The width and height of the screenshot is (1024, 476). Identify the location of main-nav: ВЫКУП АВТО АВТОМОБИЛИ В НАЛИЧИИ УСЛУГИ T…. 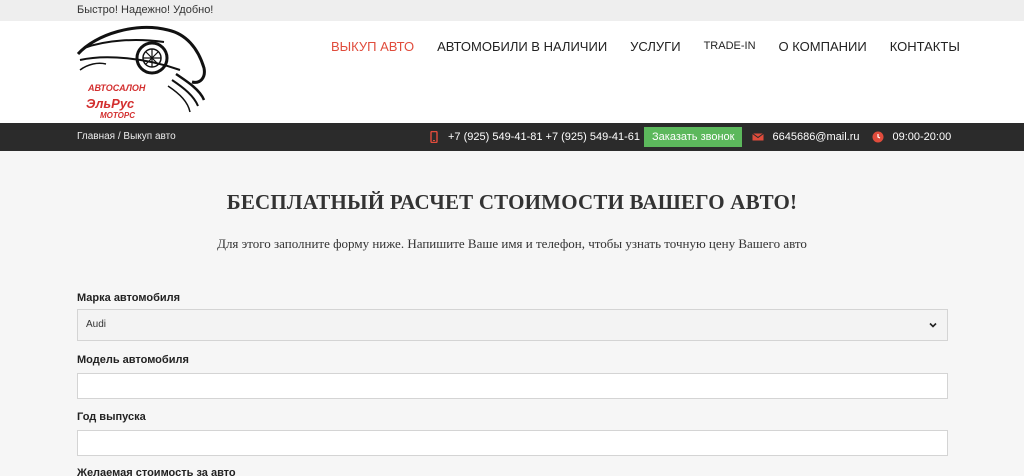
(657, 46).